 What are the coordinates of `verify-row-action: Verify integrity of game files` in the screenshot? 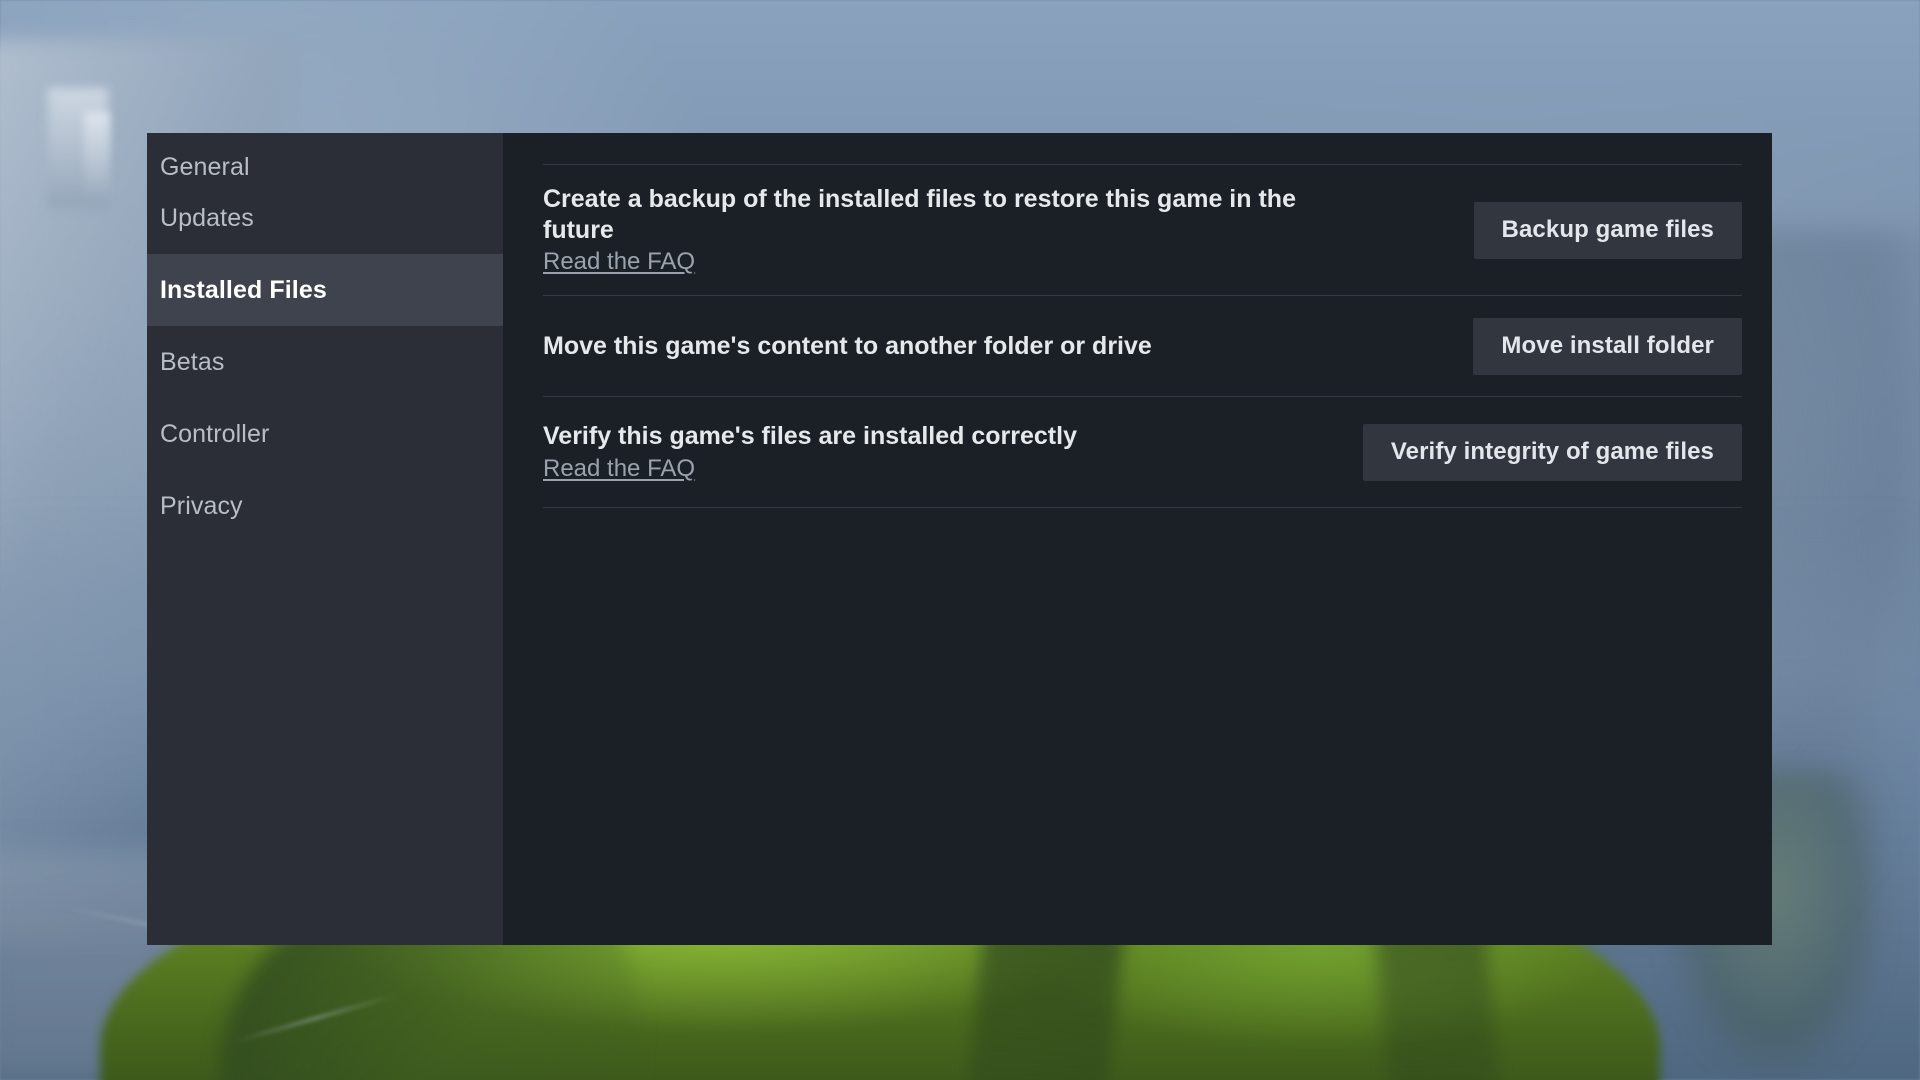 It's located at (1552, 452).